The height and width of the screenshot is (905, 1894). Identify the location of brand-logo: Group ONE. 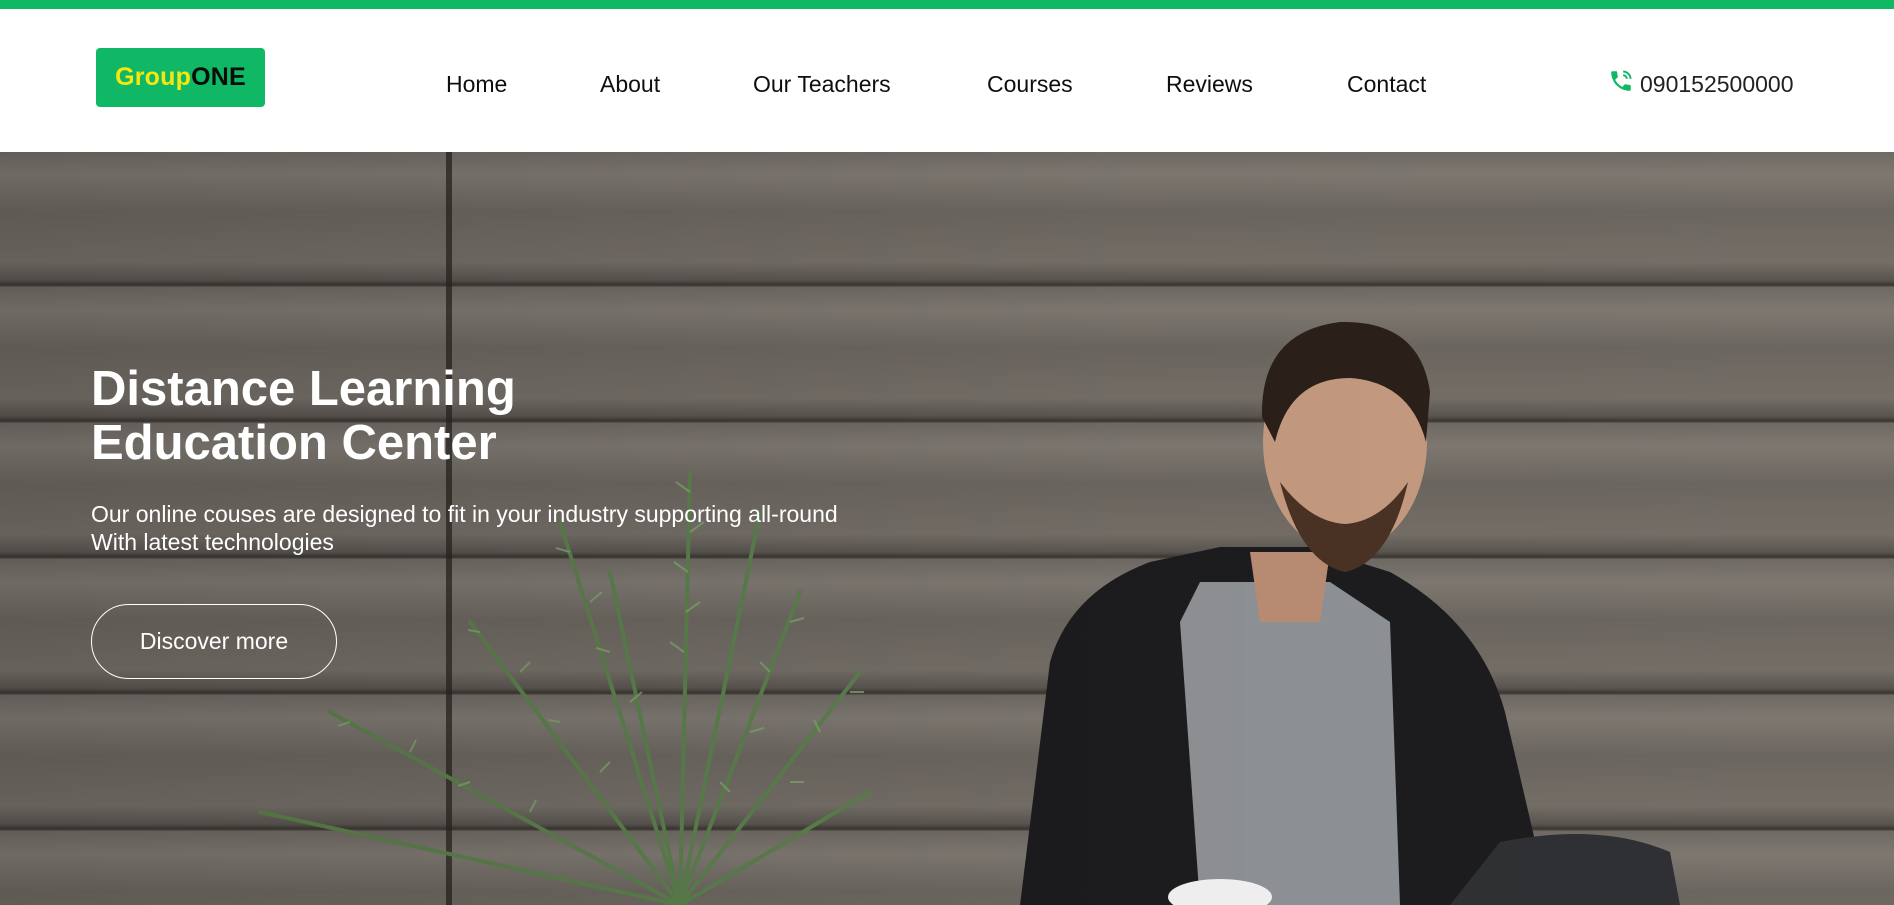
(180, 77).